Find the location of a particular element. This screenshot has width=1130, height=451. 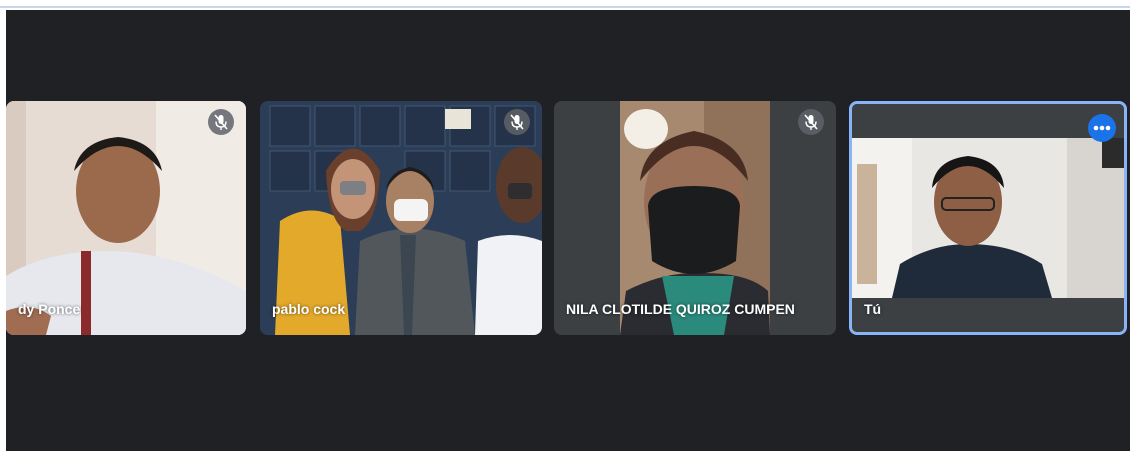

window-top-edge is located at coordinates (565, 4).